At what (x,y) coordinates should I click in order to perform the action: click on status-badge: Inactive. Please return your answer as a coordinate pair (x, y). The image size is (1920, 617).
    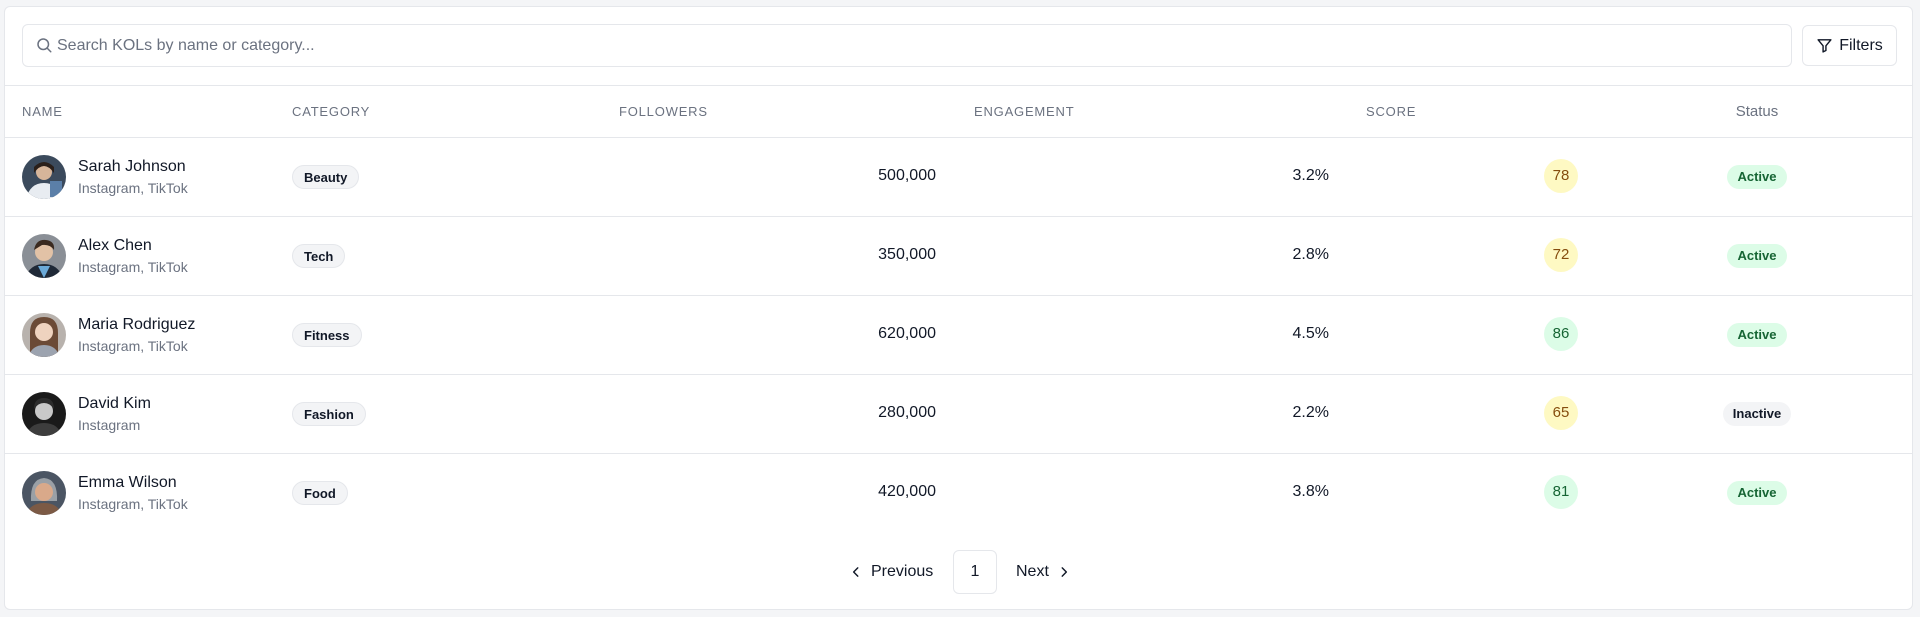
    Looking at the image, I should click on (1757, 414).